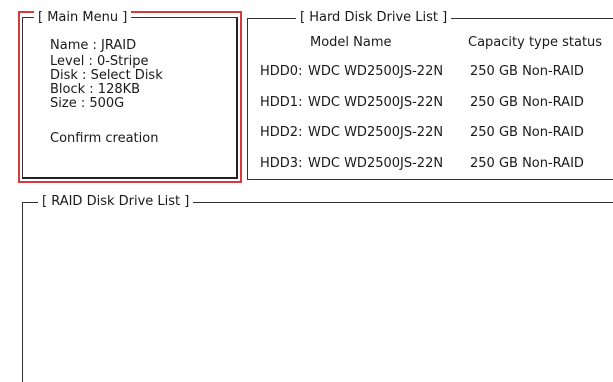 This screenshot has height=382, width=613. Describe the element at coordinates (281, 132) in the screenshot. I see `hdd-id: HDD2:` at that location.